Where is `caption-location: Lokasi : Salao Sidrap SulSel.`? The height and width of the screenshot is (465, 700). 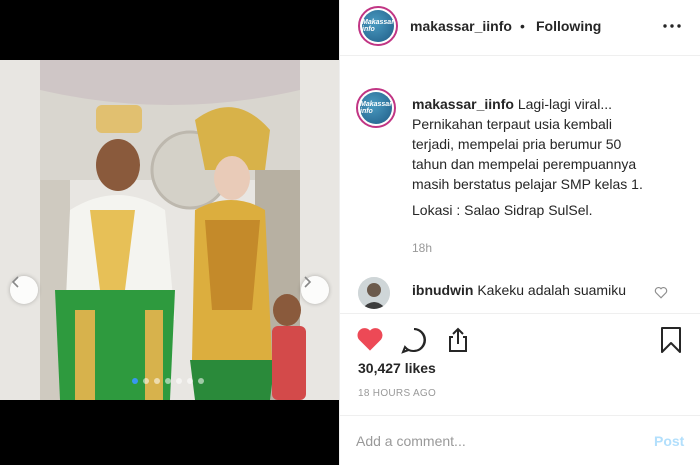
caption-location: Lokasi : Salao Sidrap SulSel. is located at coordinates (502, 210).